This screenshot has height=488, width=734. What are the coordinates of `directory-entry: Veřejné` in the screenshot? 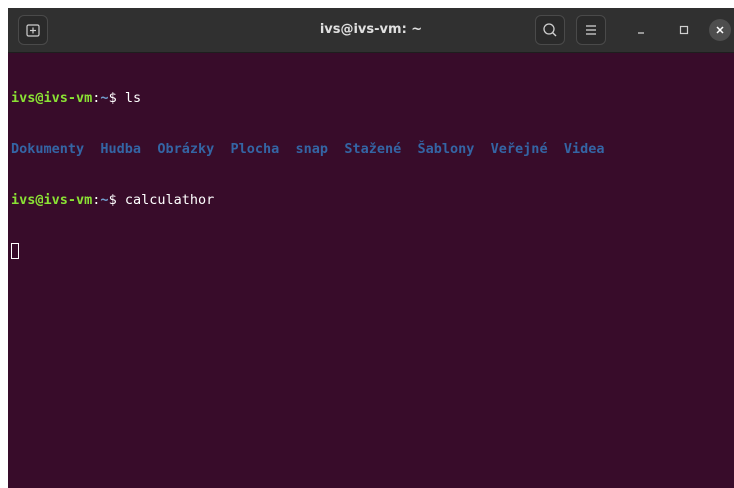 It's located at (519, 149).